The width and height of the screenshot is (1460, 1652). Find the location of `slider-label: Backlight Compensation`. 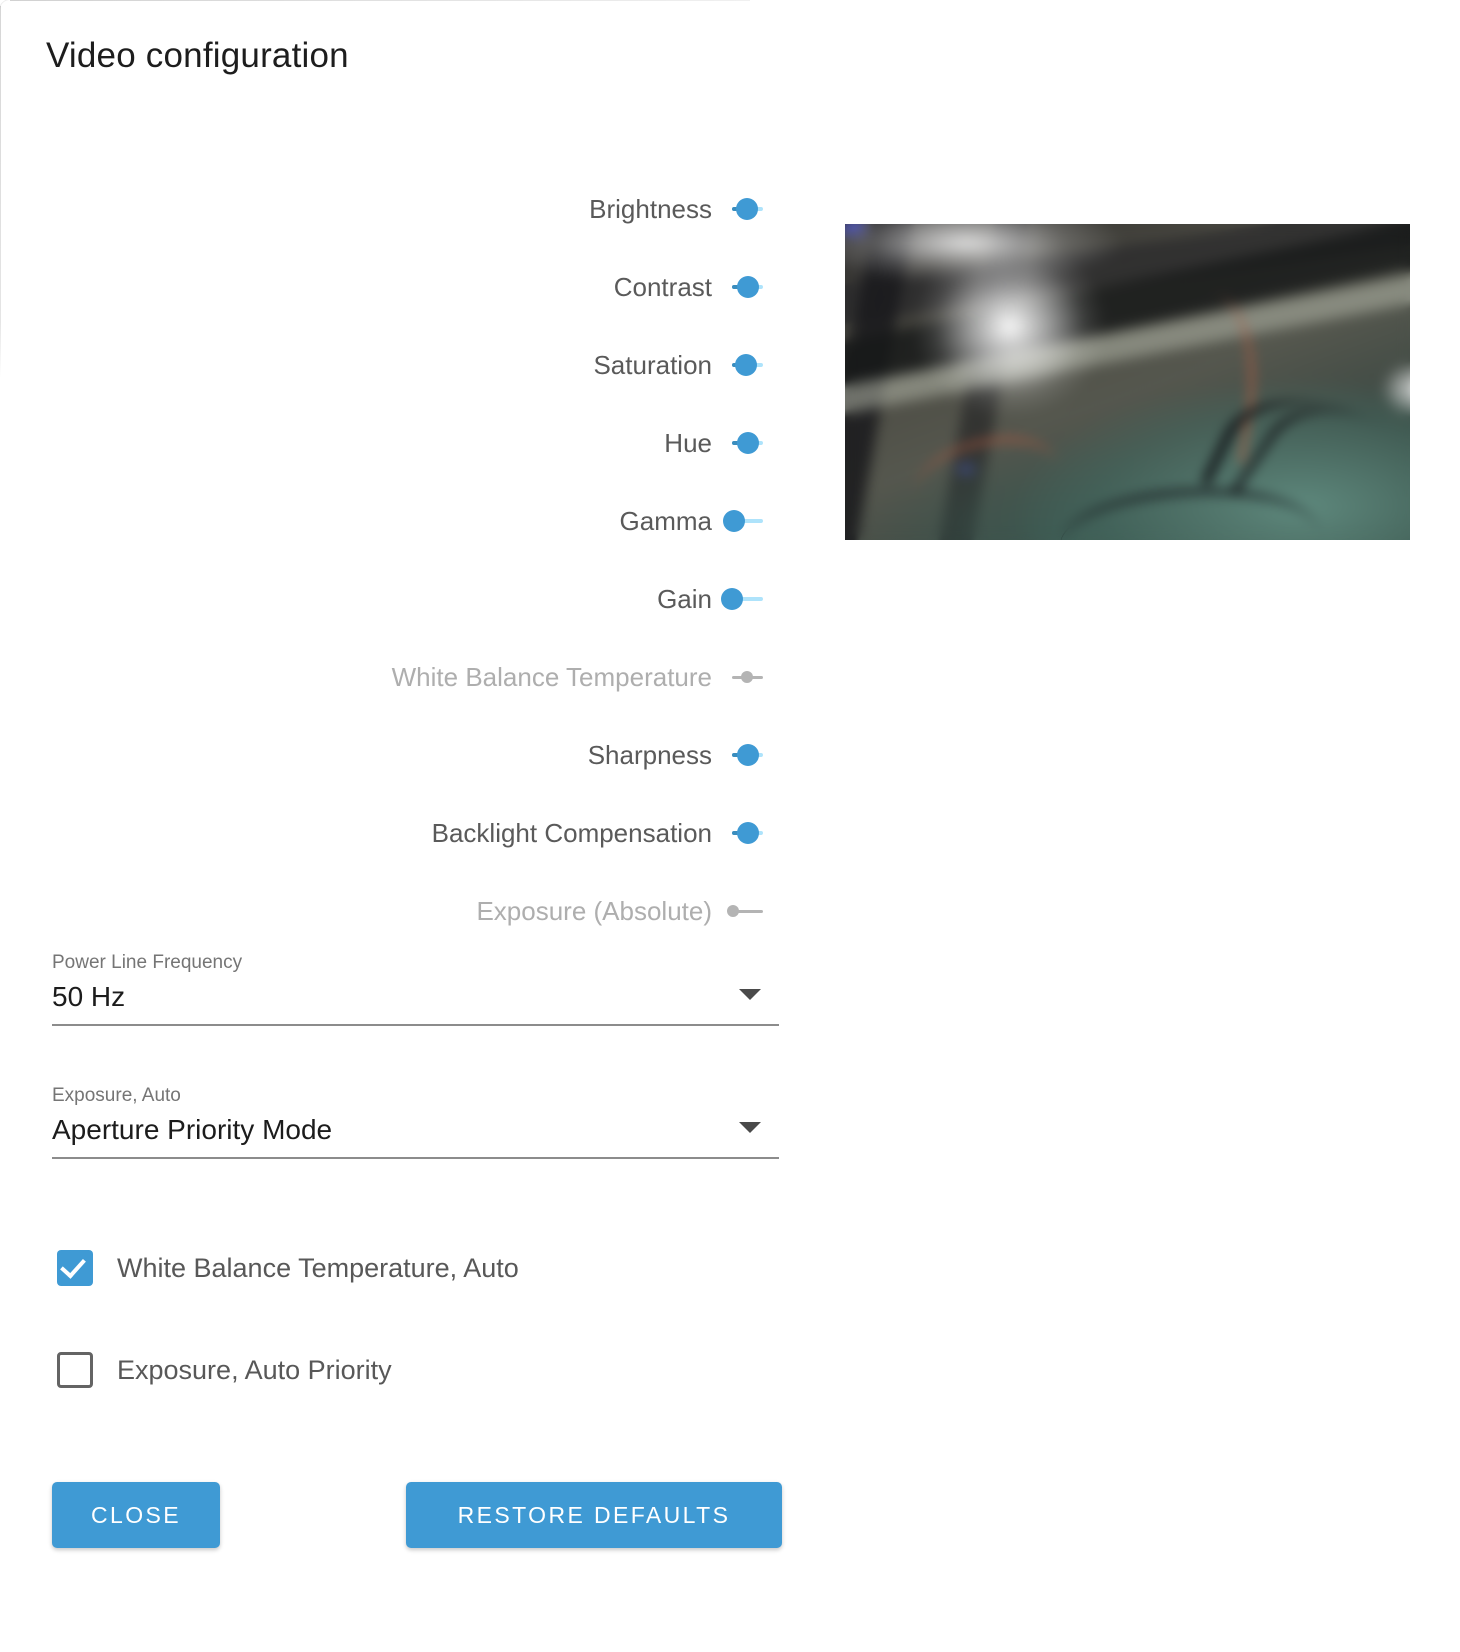

slider-label: Backlight Compensation is located at coordinates (571, 832).